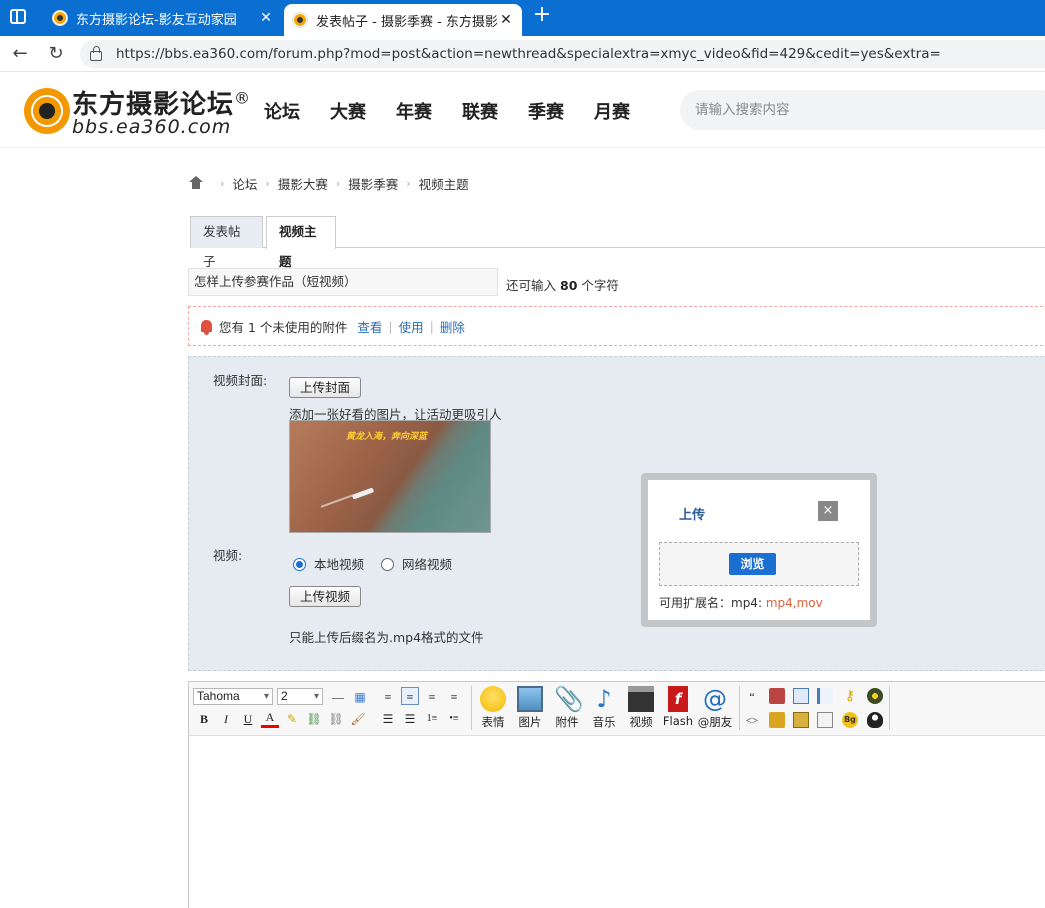 The height and width of the screenshot is (908, 1045). I want to click on video-tool: 视频, so click(641, 708).